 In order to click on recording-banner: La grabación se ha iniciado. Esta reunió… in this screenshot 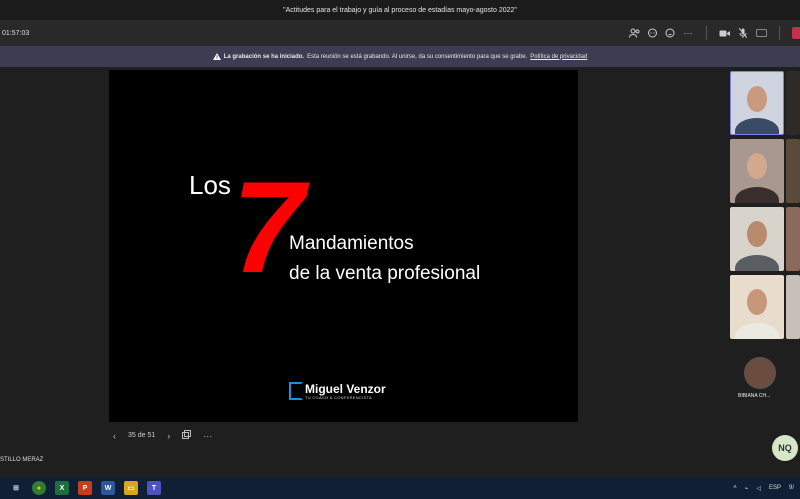, I will do `click(400, 56)`.